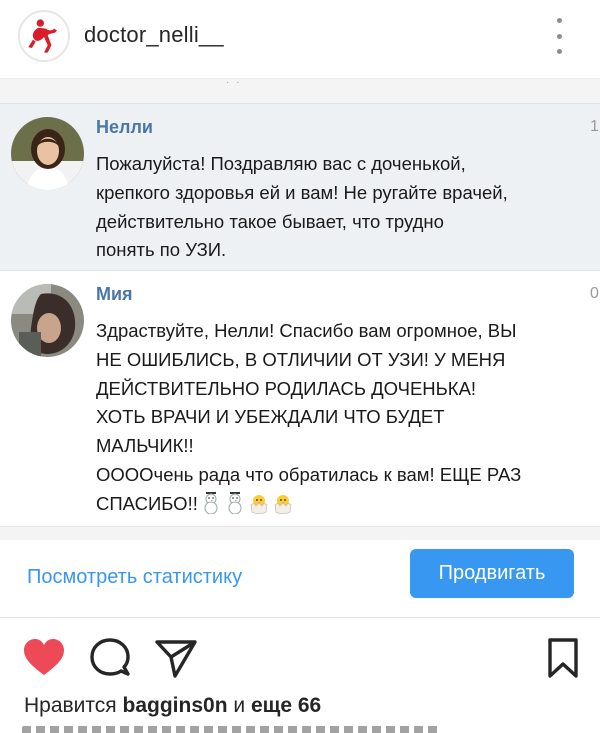 This screenshot has height=733, width=600. I want to click on insights-bar: Посмотреть статистику Продвигать, so click(300, 579).